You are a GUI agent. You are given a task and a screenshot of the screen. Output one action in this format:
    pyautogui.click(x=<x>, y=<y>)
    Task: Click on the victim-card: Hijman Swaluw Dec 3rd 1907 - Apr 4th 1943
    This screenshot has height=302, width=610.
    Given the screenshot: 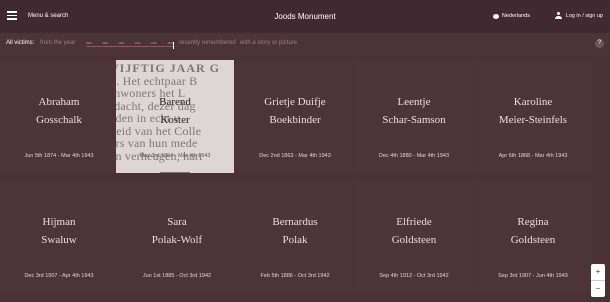 What is the action you would take?
    pyautogui.click(x=59, y=236)
    